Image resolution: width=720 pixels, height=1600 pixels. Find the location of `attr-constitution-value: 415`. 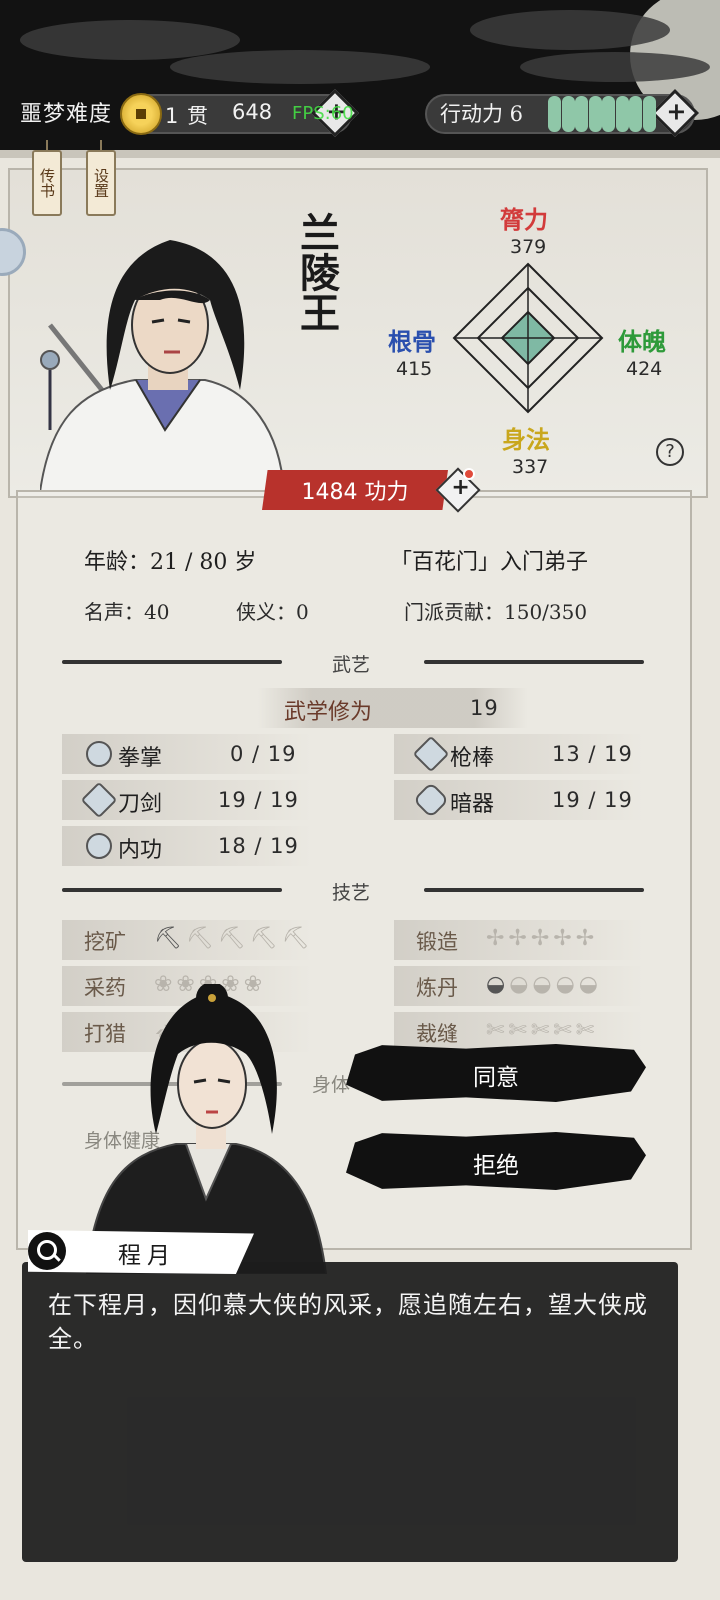

attr-constitution-value: 415 is located at coordinates (414, 369).